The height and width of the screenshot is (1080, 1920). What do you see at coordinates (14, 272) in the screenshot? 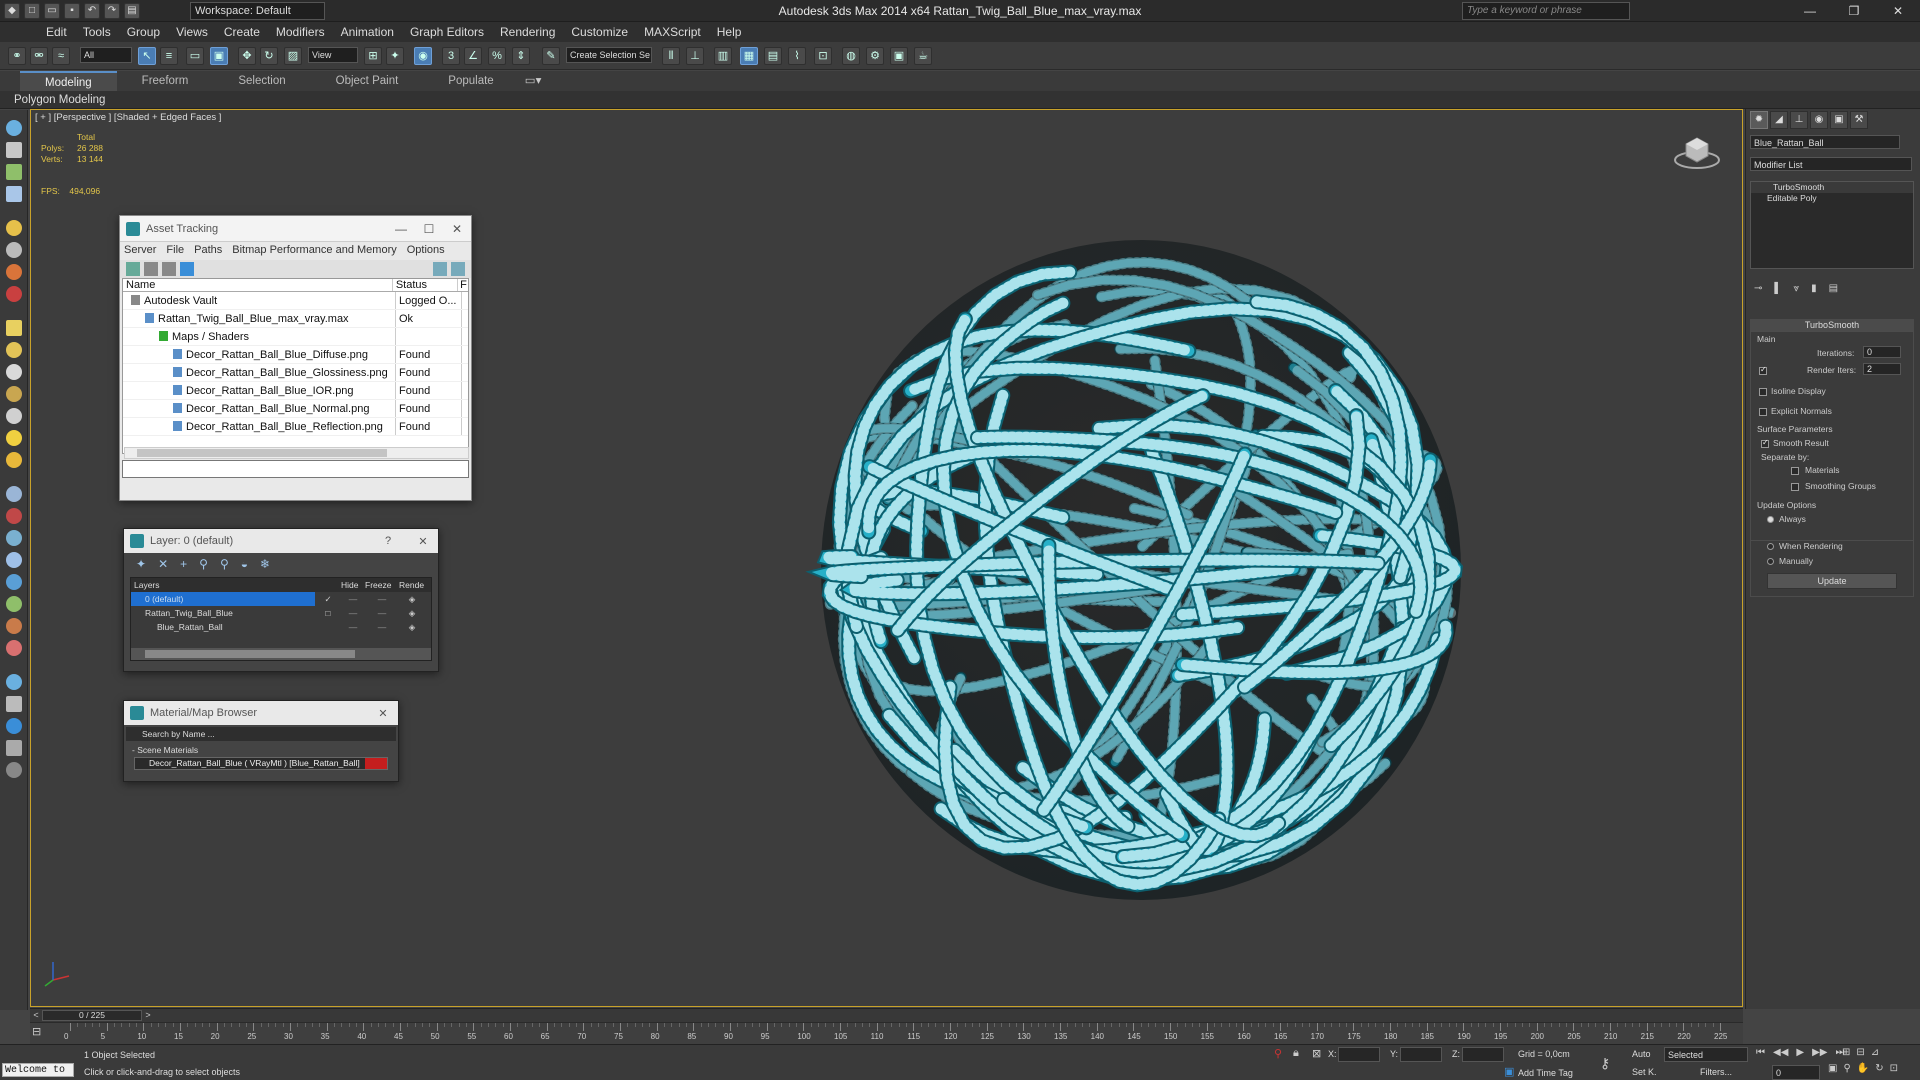
I see `helper-icon` at bounding box center [14, 272].